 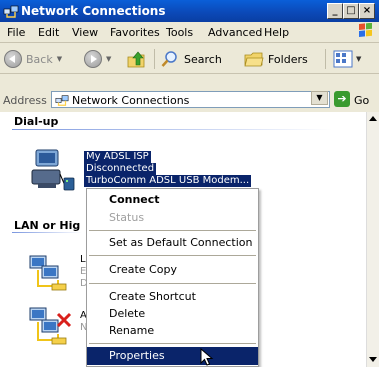 I want to click on go-button: Go, so click(x=361, y=100).